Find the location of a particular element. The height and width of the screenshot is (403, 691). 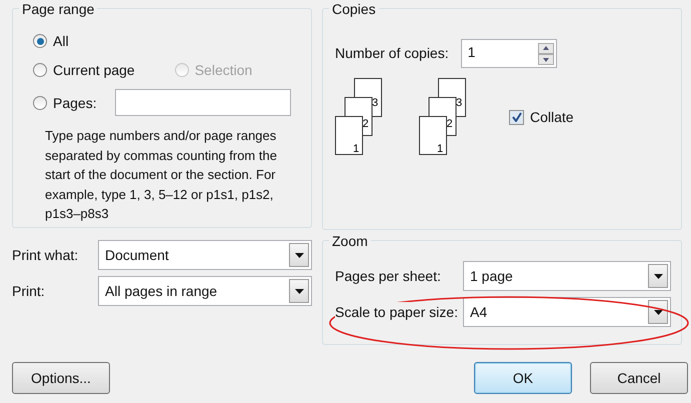

pages-field is located at coordinates (202, 102).